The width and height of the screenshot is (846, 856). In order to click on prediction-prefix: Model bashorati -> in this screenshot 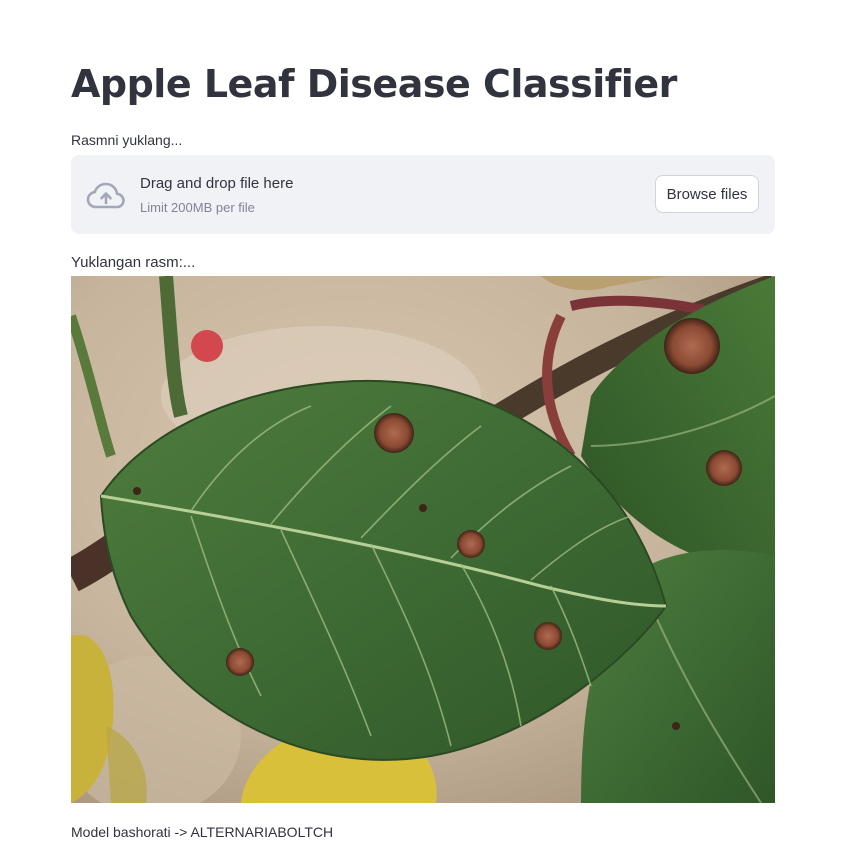, I will do `click(131, 832)`.